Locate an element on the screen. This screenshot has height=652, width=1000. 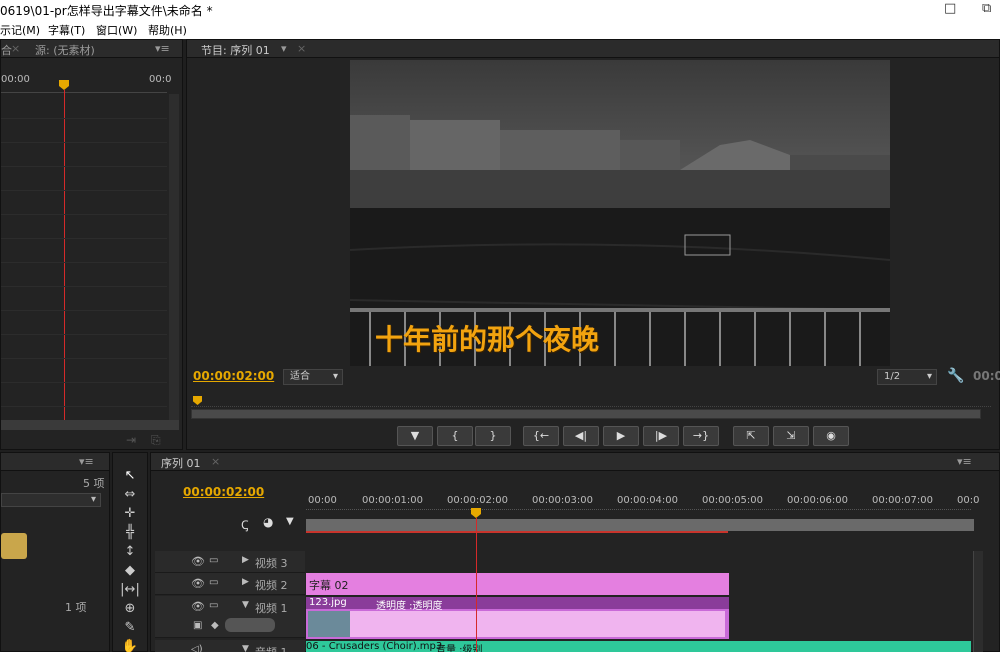
play-button: ▶ is located at coordinates (621, 436).